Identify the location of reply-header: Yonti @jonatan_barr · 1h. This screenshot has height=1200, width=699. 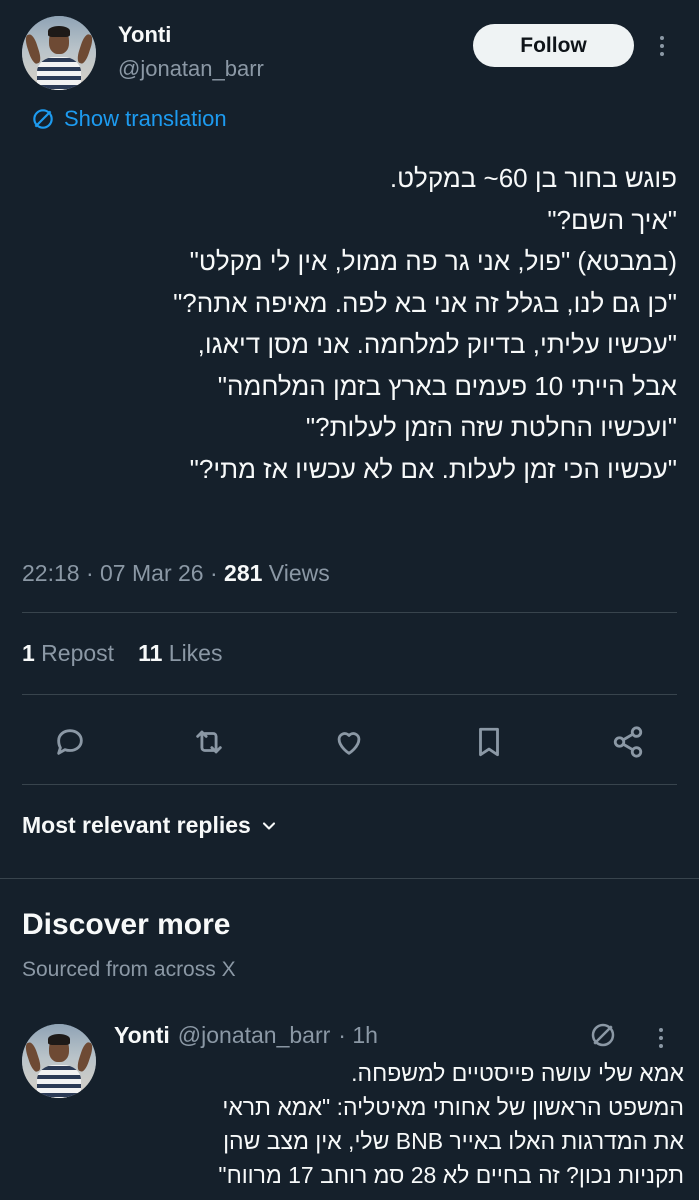
(246, 1035).